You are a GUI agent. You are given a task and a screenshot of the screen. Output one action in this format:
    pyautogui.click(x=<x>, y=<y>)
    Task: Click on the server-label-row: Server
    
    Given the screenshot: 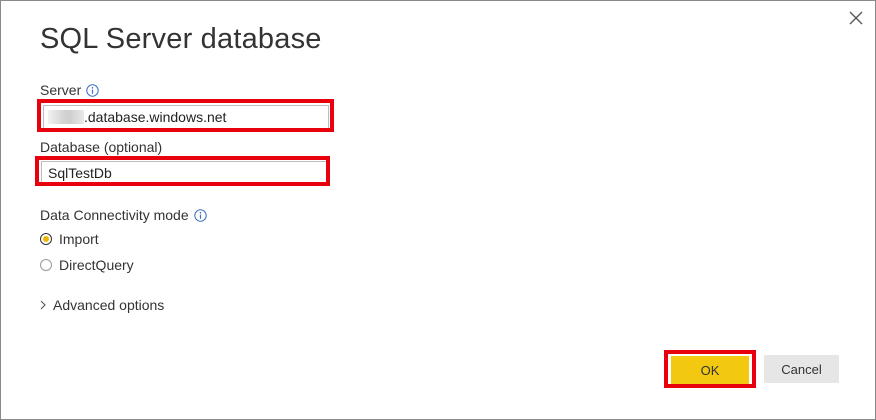 What is the action you would take?
    pyautogui.click(x=69, y=90)
    